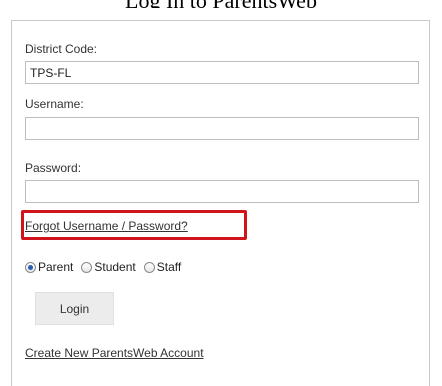 The image size is (442, 386). Describe the element at coordinates (74, 308) in the screenshot. I see `login-button: Login` at that location.